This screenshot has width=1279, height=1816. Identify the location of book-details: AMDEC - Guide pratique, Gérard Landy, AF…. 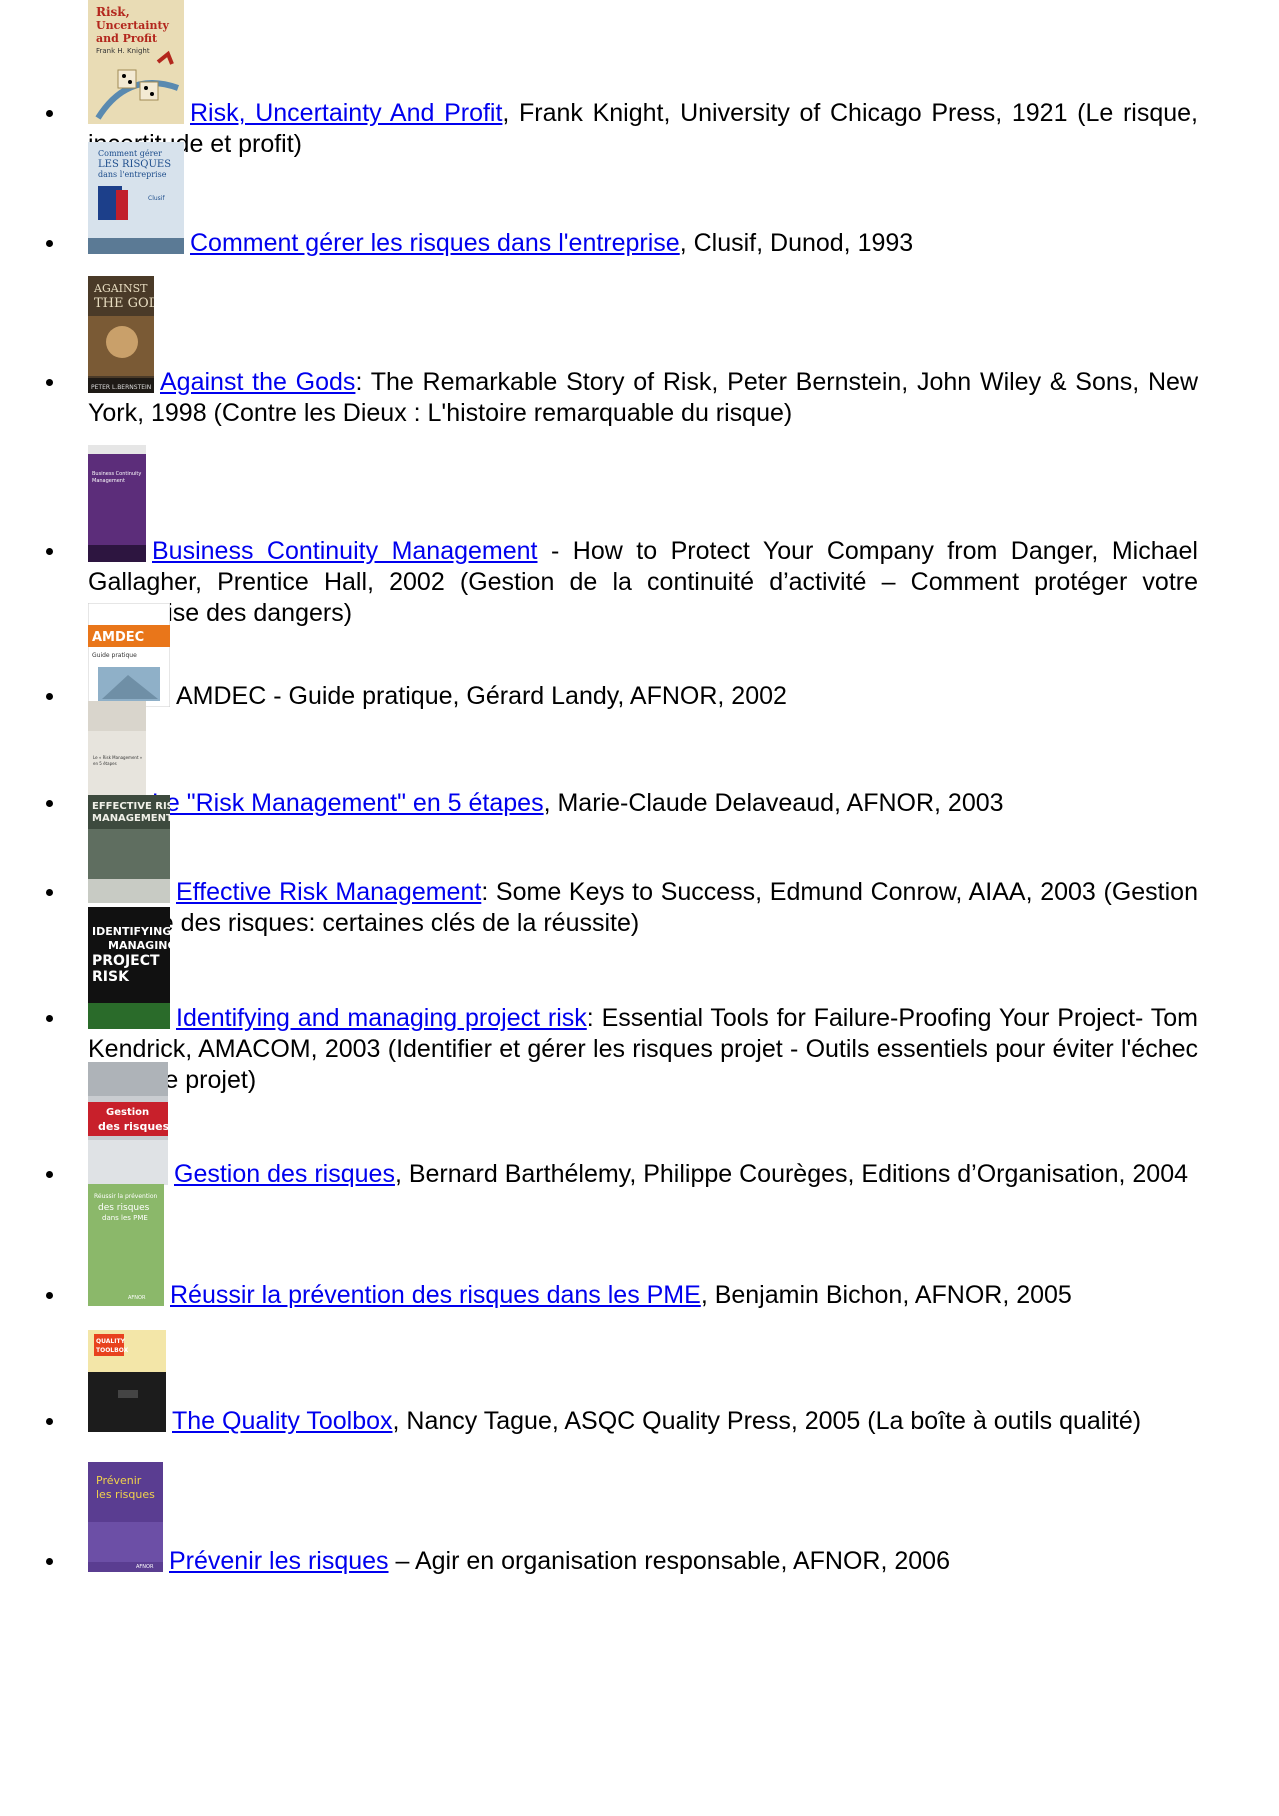
(481, 696).